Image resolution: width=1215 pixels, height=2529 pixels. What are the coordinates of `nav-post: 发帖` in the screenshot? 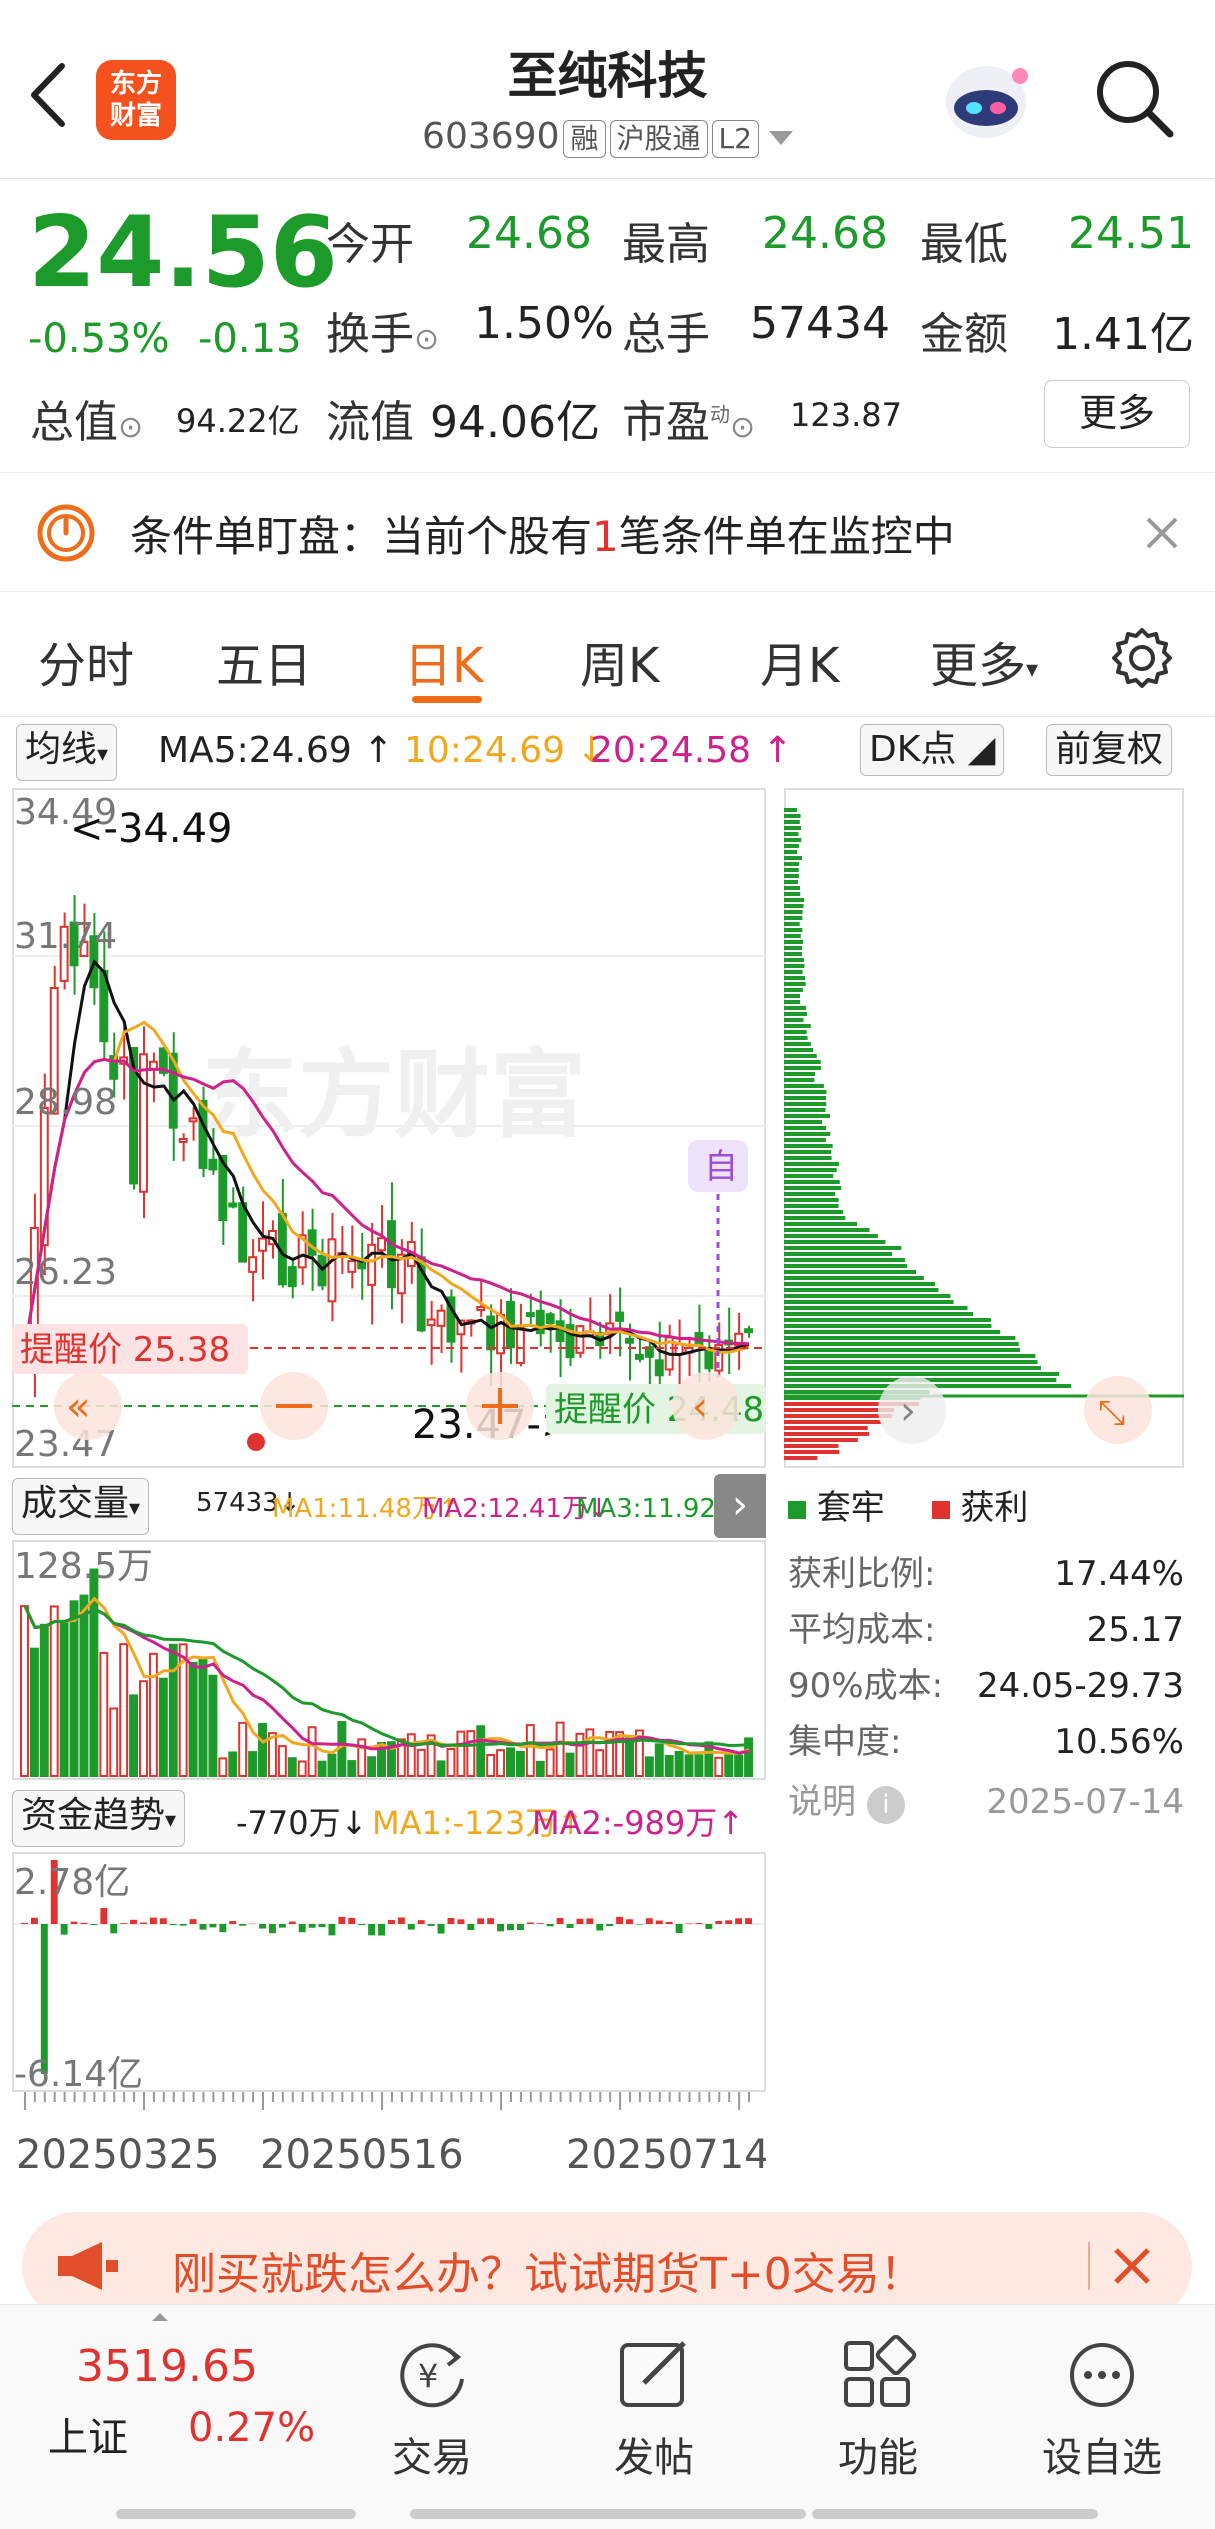 It's located at (654, 2409).